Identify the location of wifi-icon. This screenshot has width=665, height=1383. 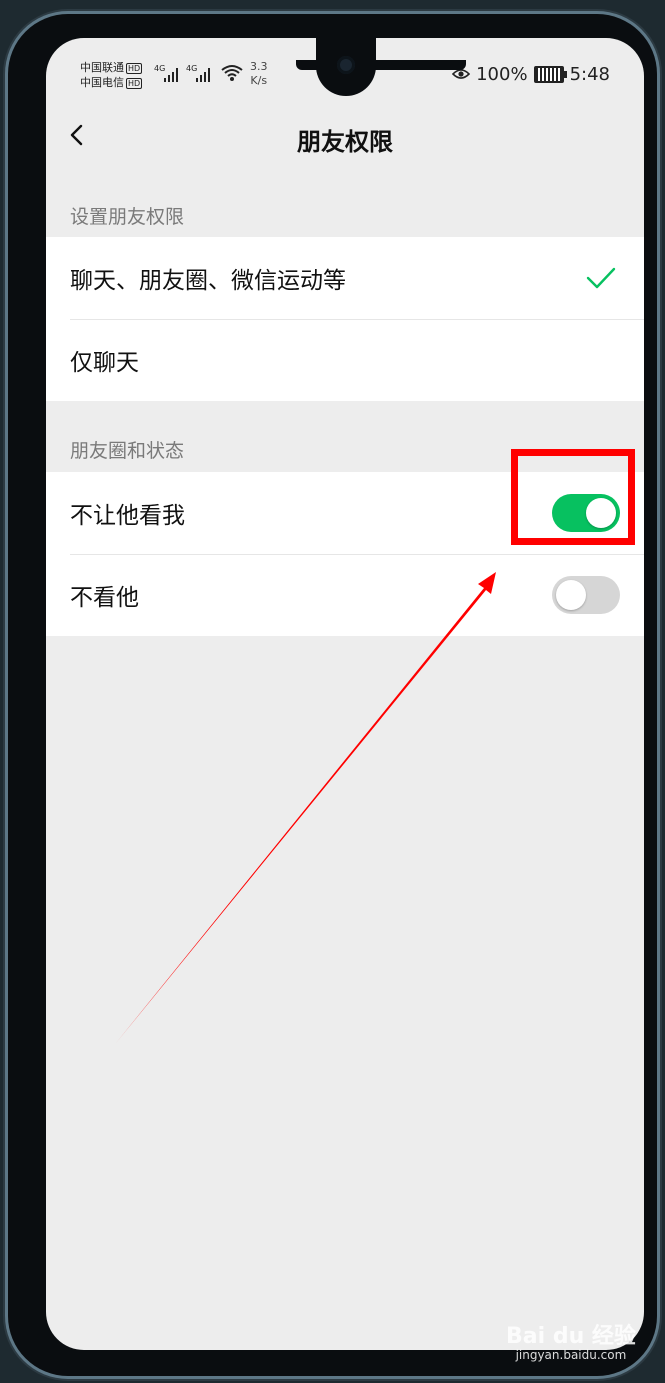
(232, 75).